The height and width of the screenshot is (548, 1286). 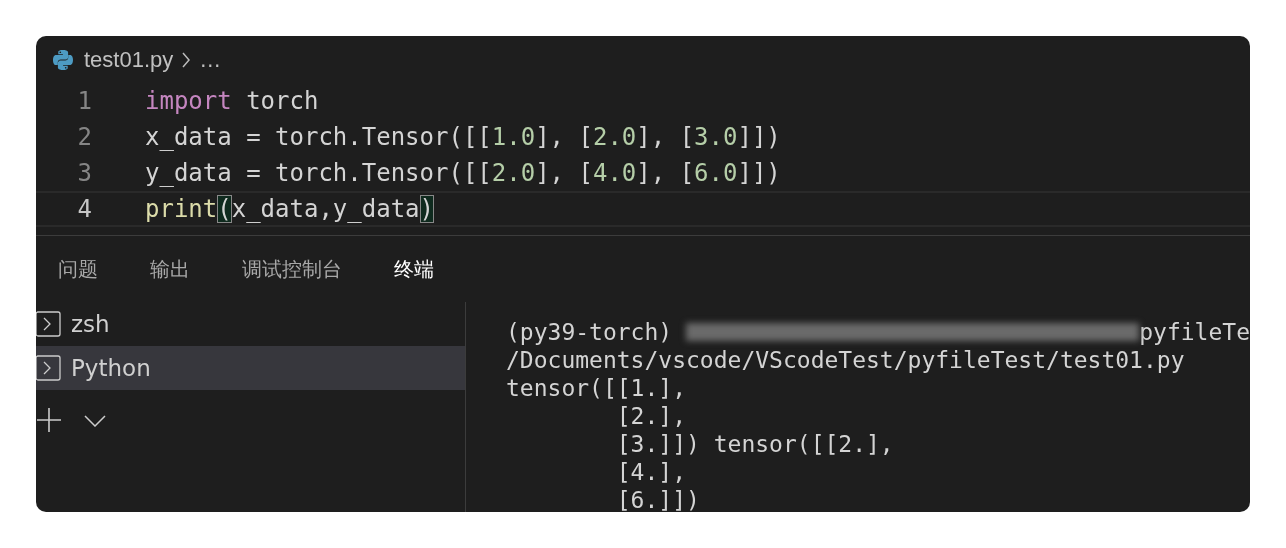 I want to click on terminal-output-text: [4.],, so click(x=650, y=472).